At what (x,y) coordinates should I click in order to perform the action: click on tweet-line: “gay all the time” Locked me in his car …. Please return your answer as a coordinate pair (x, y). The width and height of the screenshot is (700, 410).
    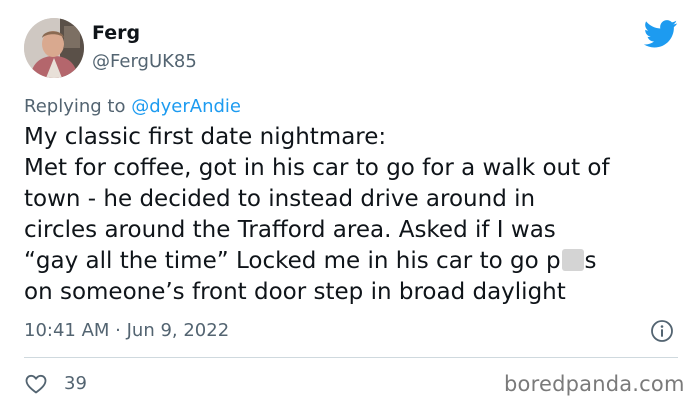
    Looking at the image, I should click on (354, 261).